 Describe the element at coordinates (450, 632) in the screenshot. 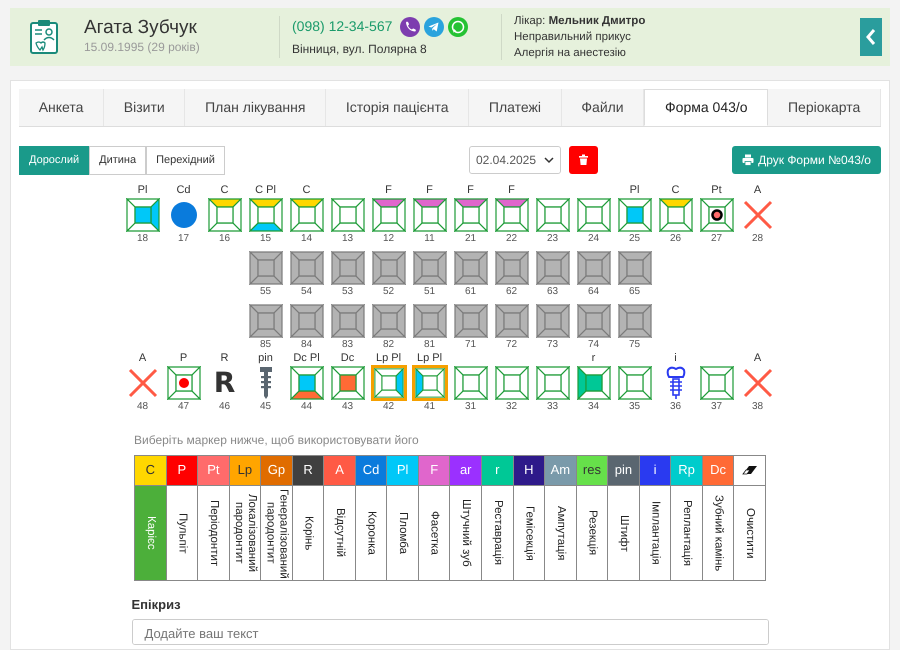

I see `epicrisis-field: Додайте ваш текст` at that location.